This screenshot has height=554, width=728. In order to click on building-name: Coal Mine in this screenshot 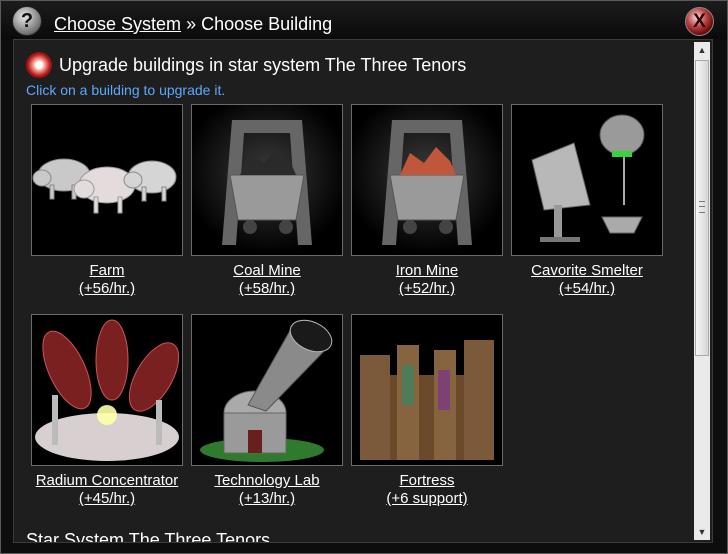, I will do `click(267, 271)`.